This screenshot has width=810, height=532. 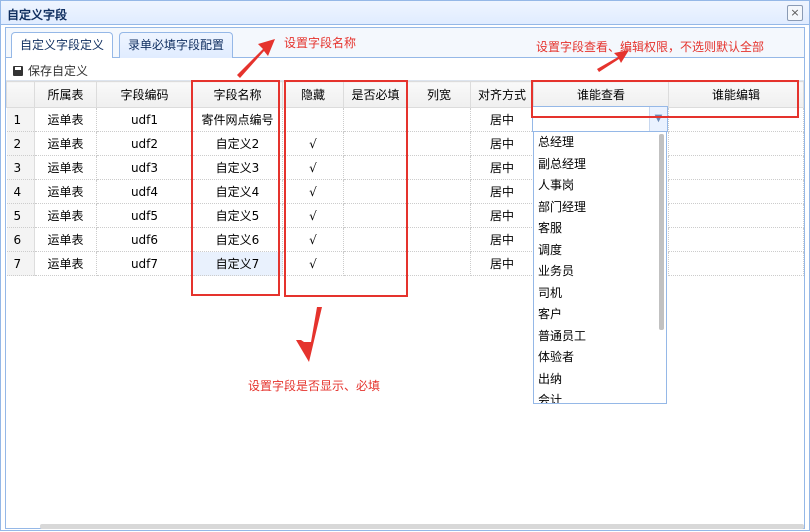 What do you see at coordinates (600, 396) in the screenshot?
I see `dropdown-option: 会计` at bounding box center [600, 396].